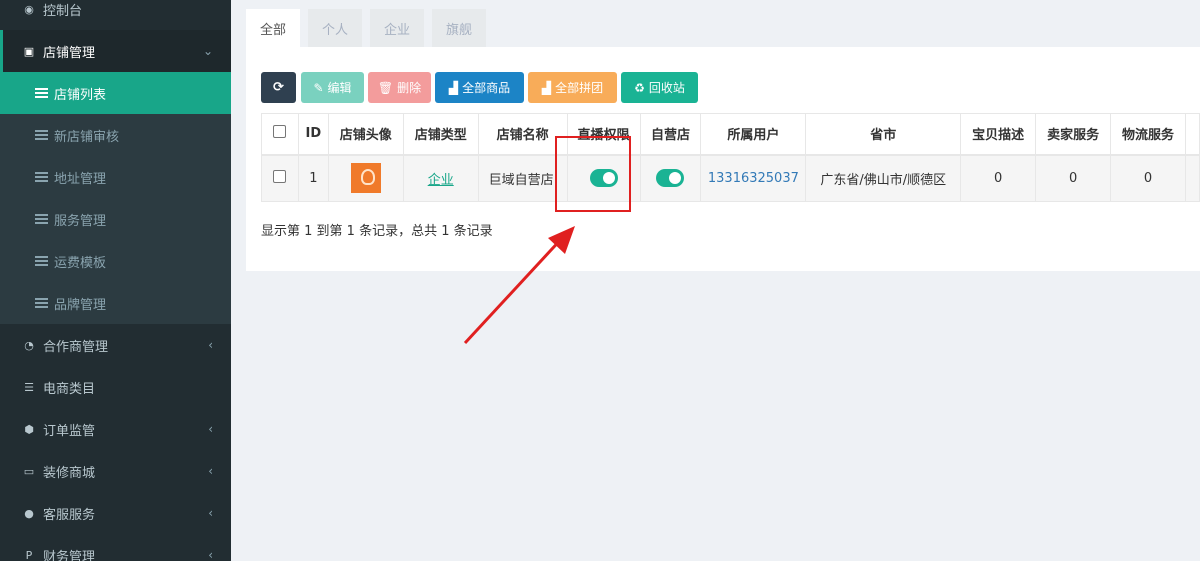 The image size is (1200, 561). What do you see at coordinates (1073, 178) in the screenshot?
I see `seller-score: 0` at bounding box center [1073, 178].